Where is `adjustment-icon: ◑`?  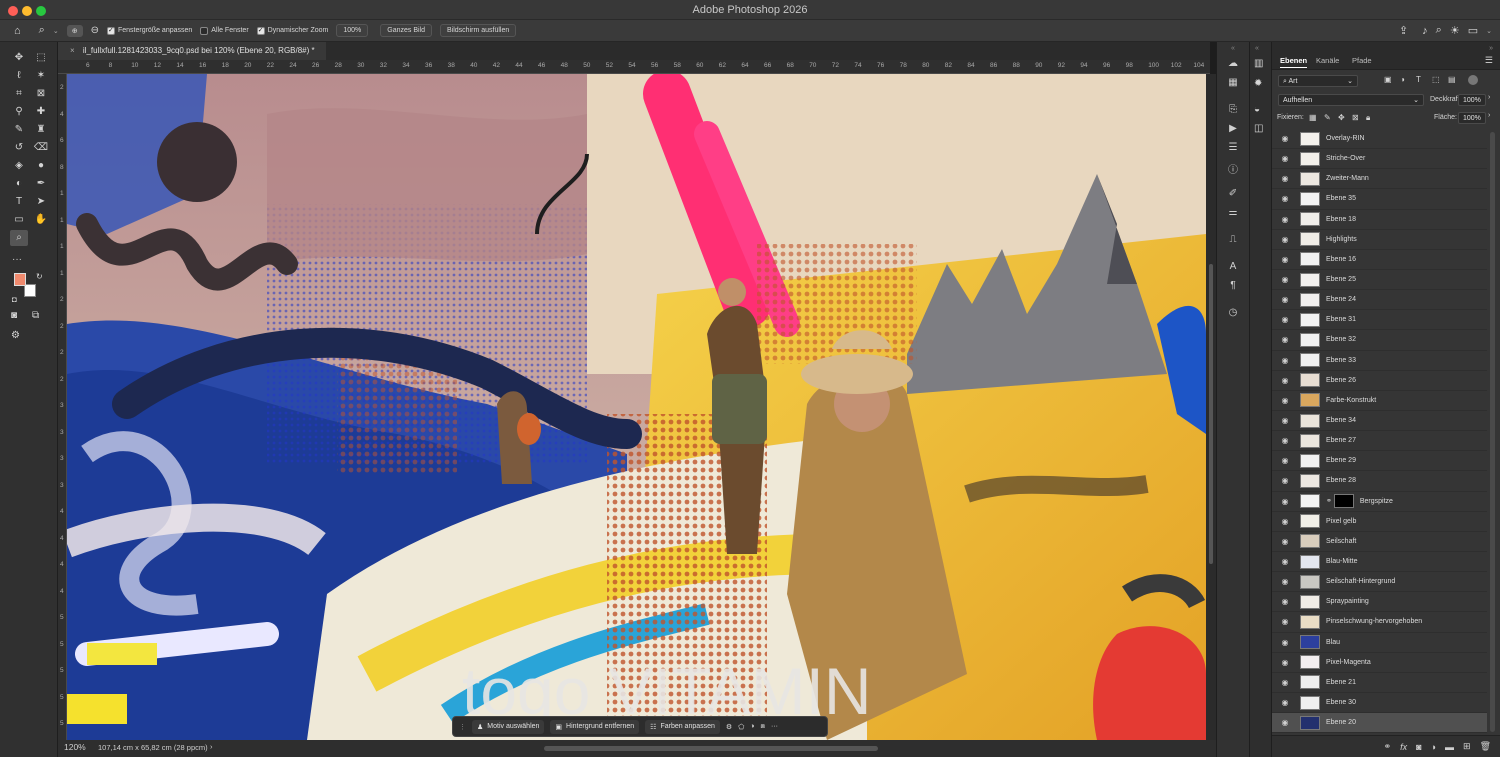 adjustment-icon: ◑ is located at coordinates (752, 726).